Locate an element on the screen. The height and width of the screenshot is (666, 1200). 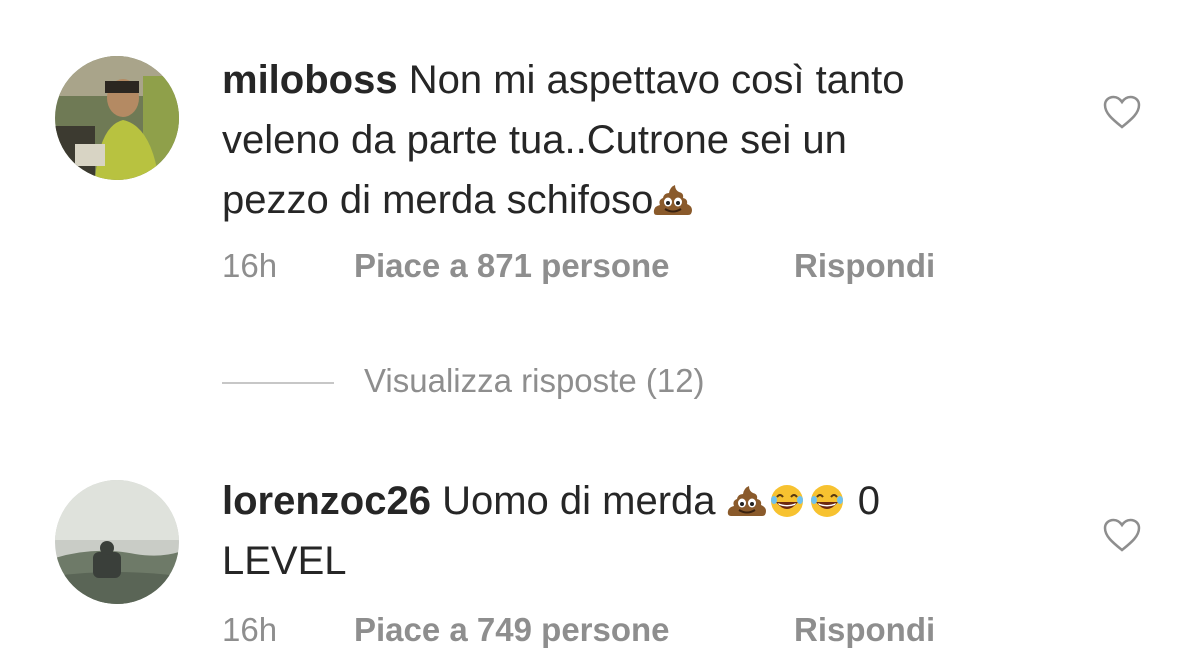
comment-meta: 16h Piace a 749 persone Rispondi is located at coordinates (578, 630).